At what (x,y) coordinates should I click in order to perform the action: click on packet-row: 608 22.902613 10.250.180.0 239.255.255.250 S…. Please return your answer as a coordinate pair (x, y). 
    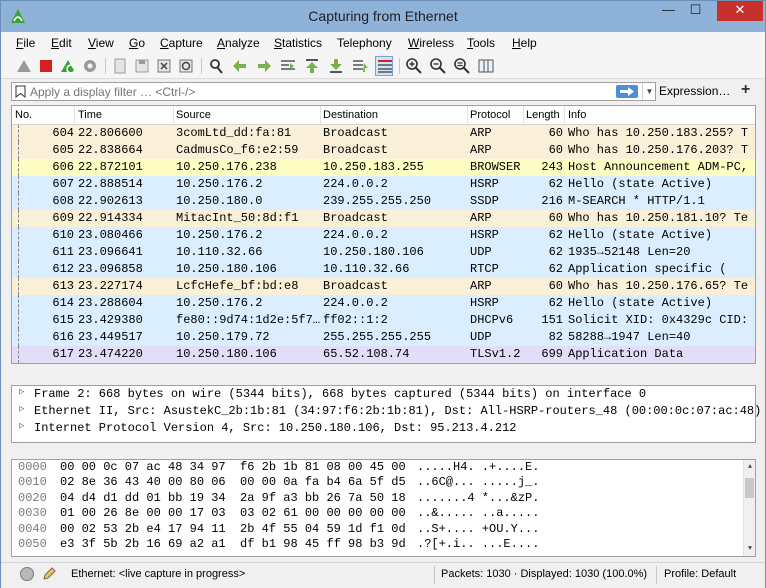
    Looking at the image, I should click on (383, 201).